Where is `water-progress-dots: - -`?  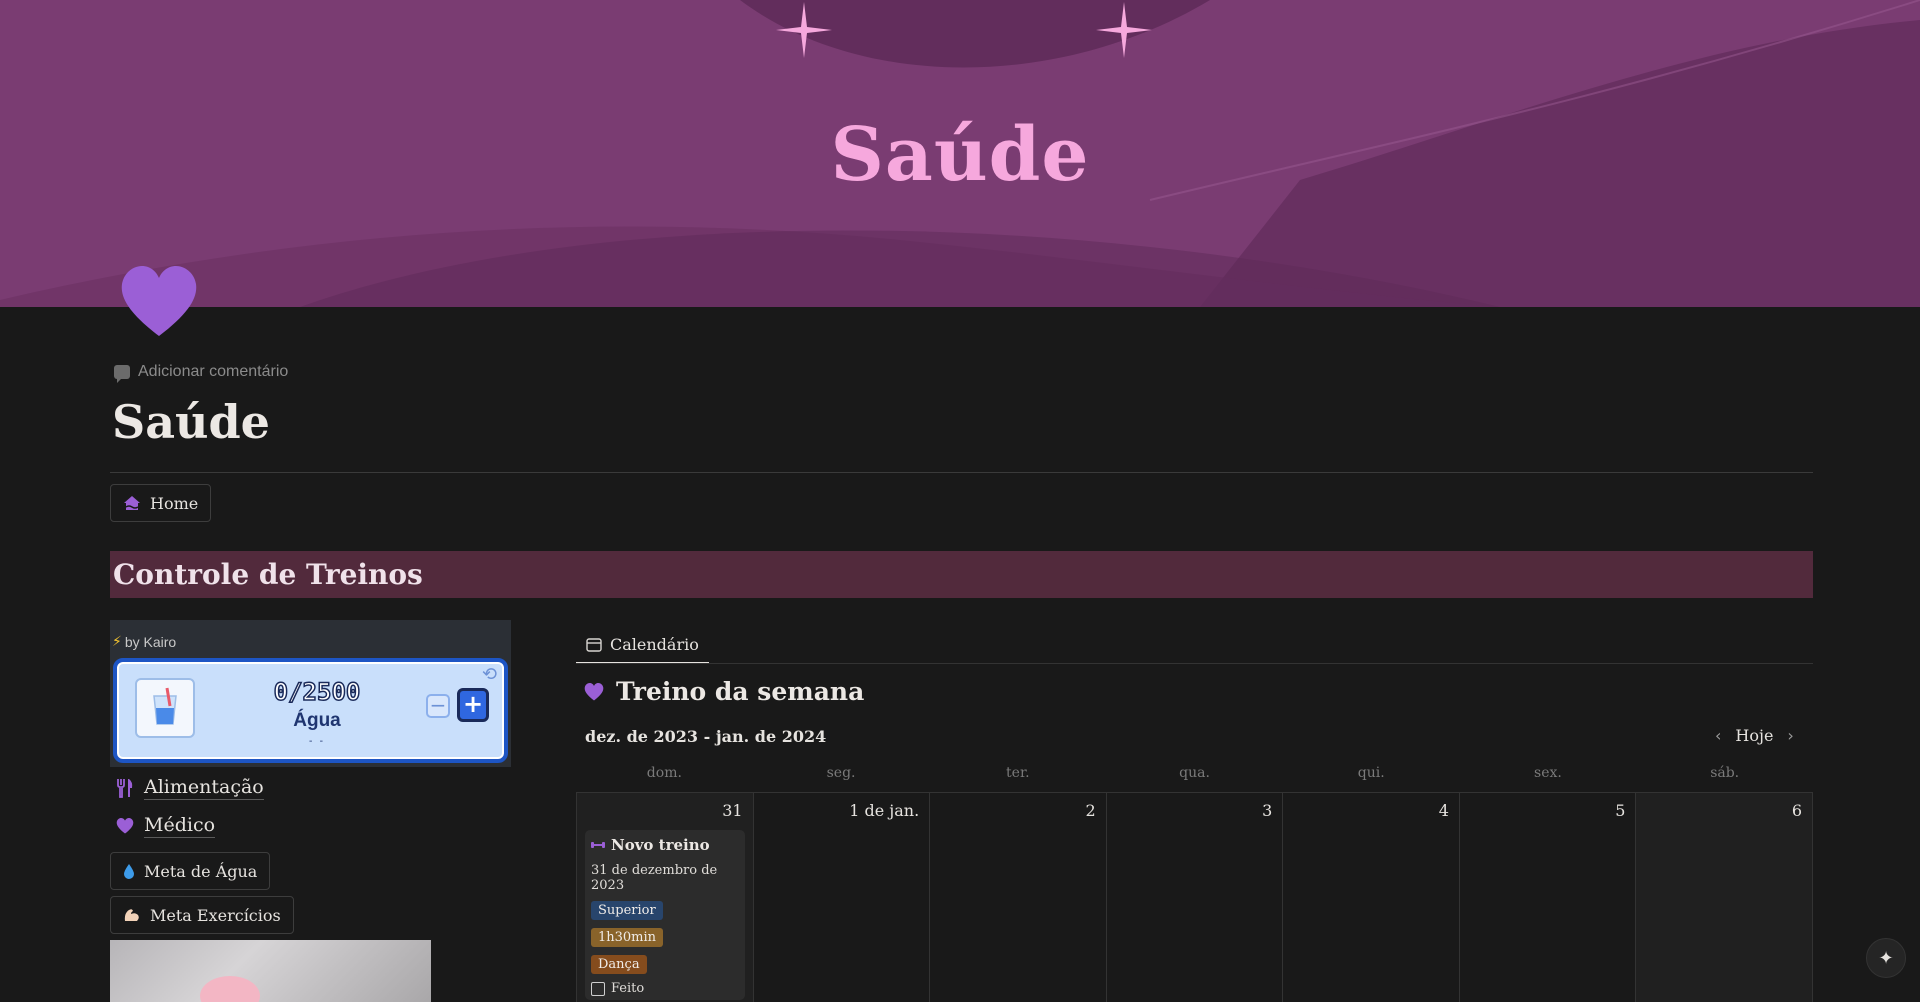 water-progress-dots: - - is located at coordinates (317, 741).